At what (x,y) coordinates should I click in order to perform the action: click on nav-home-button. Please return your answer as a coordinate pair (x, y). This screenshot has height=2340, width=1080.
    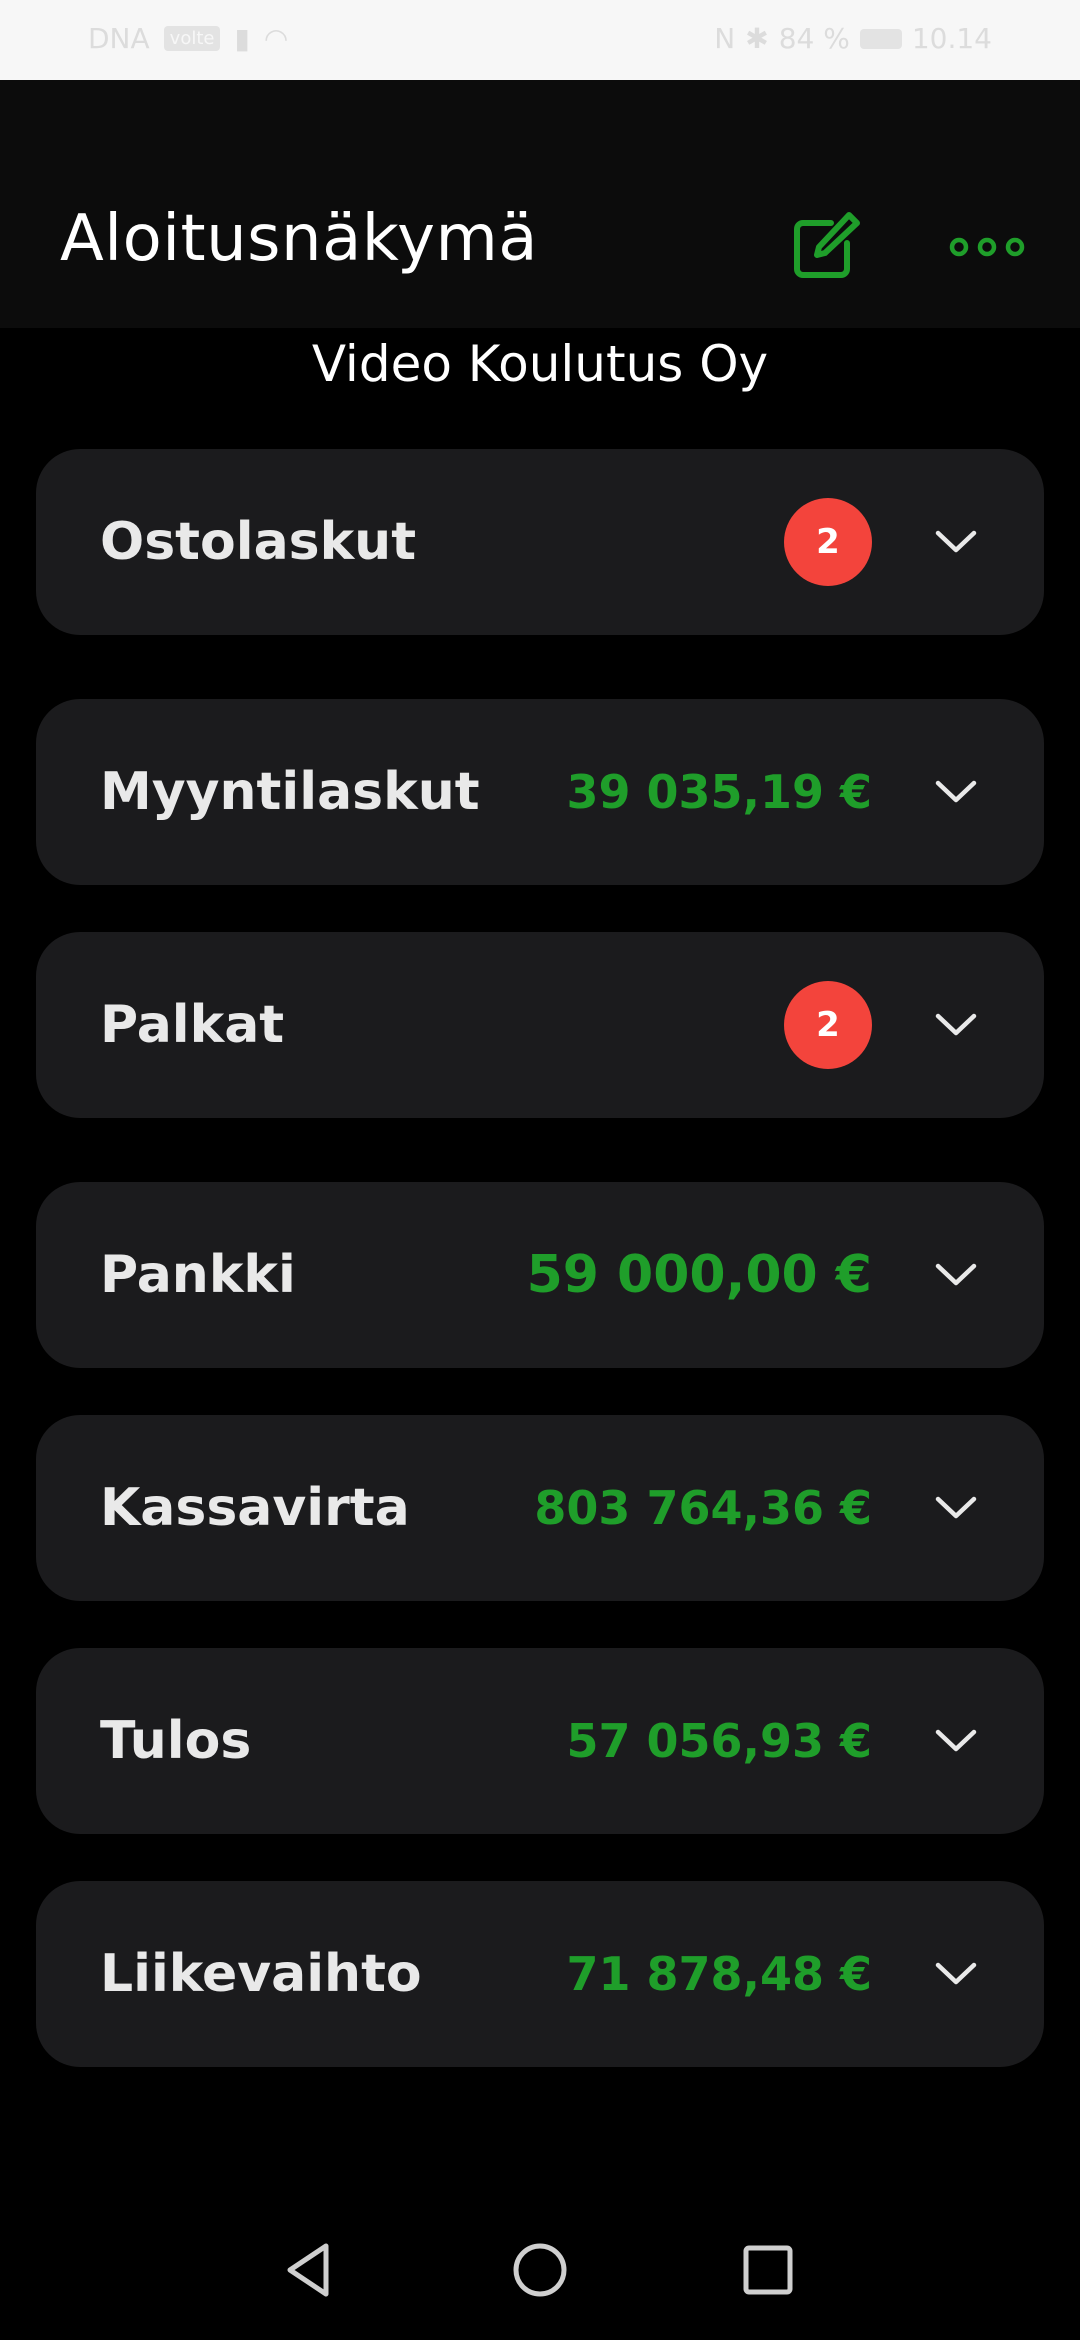
    Looking at the image, I should click on (540, 2270).